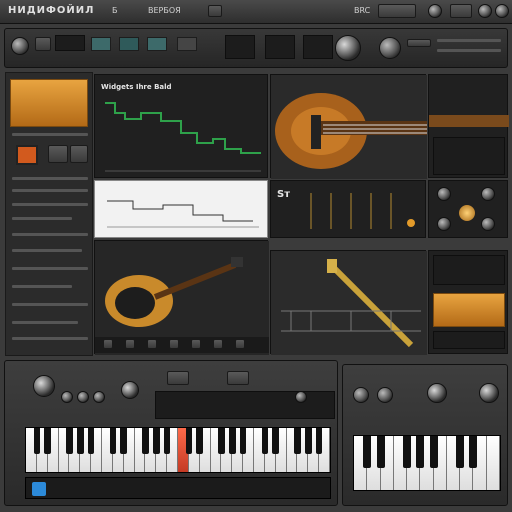 The height and width of the screenshot is (512, 512). I want to click on guitar-image, so click(349, 127).